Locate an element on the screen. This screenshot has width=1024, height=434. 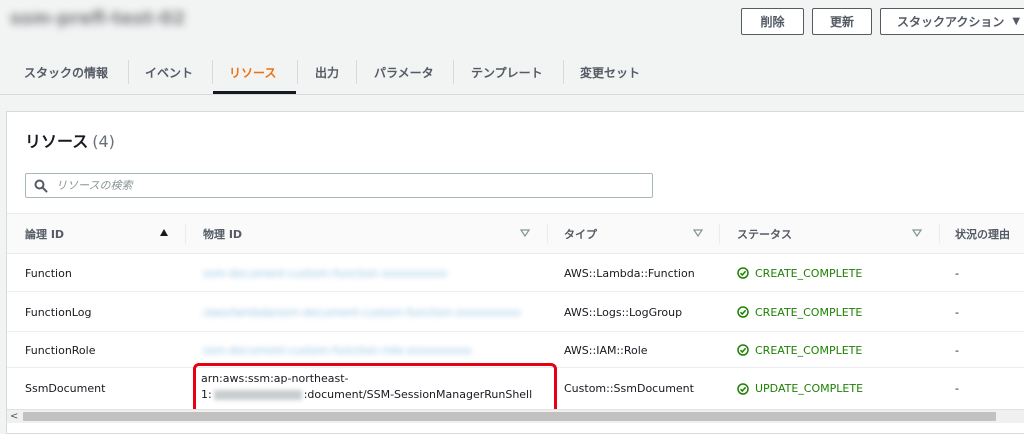
column-header-logical-id: 論理 ID is located at coordinates (44, 233).